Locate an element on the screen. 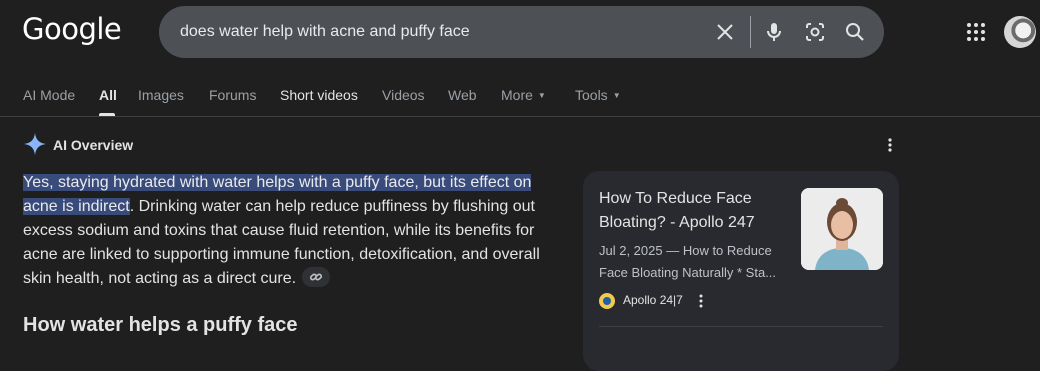  more-options-icon is located at coordinates (890, 145).